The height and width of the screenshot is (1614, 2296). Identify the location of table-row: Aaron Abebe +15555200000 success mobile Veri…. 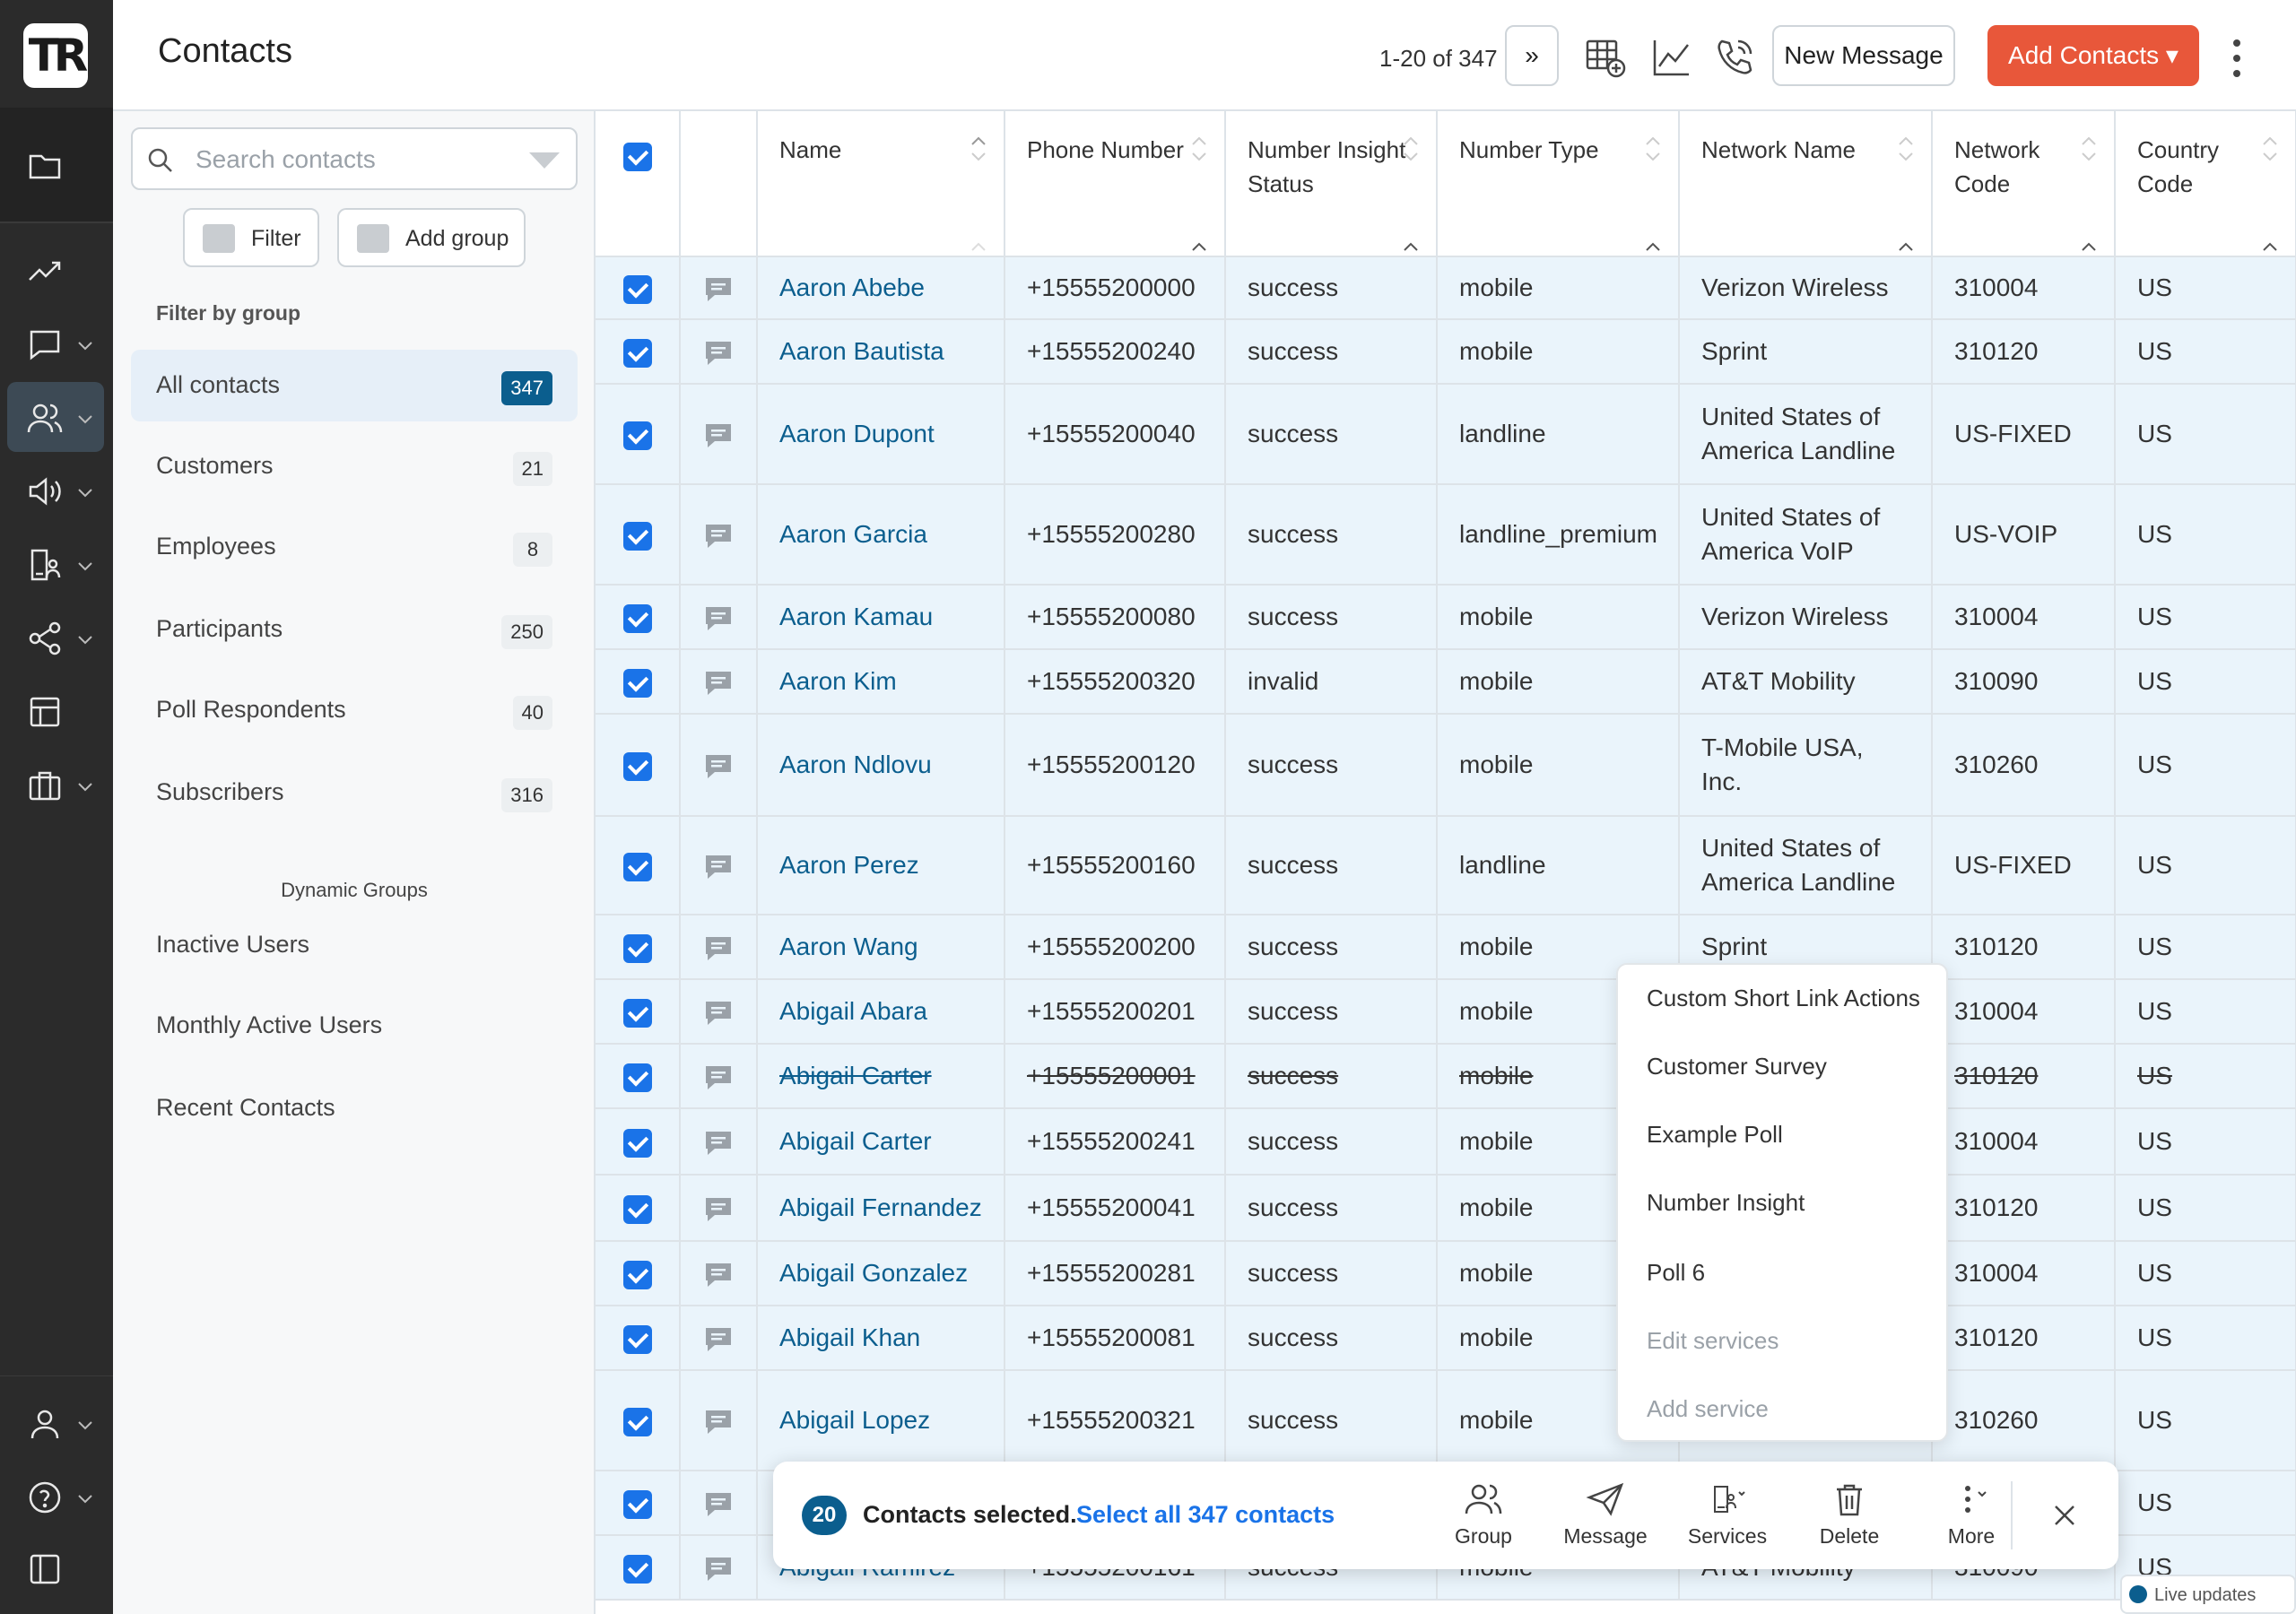
(1446, 288).